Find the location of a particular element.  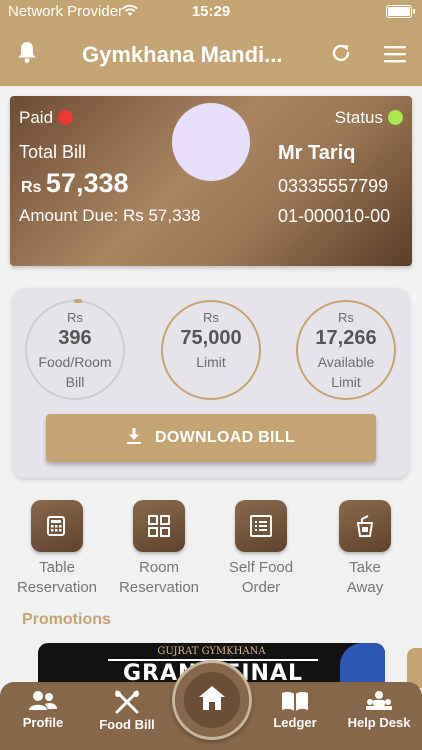

status-label: Status is located at coordinates (358, 117).